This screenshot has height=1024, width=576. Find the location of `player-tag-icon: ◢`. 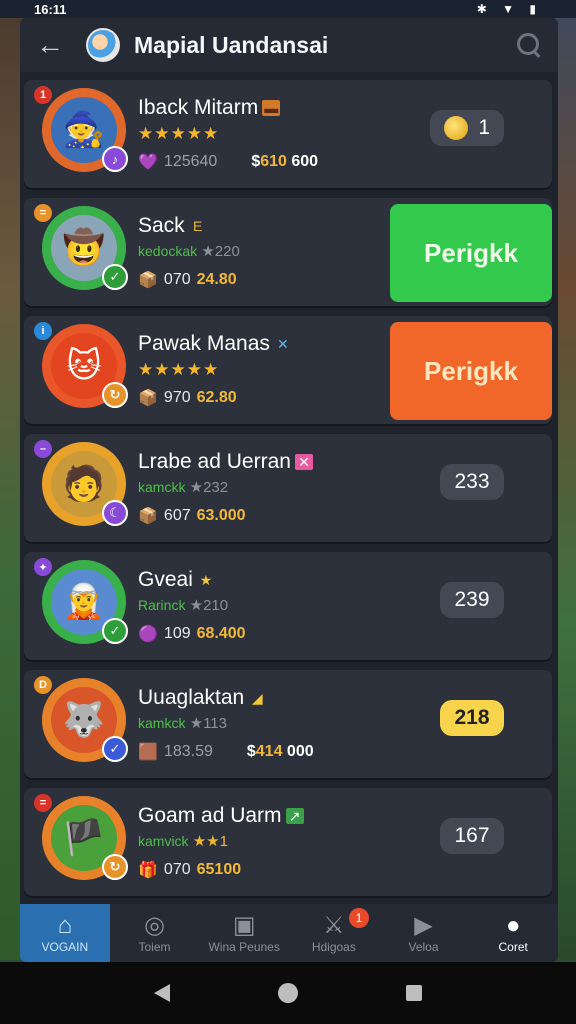

player-tag-icon: ◢ is located at coordinates (257, 697).